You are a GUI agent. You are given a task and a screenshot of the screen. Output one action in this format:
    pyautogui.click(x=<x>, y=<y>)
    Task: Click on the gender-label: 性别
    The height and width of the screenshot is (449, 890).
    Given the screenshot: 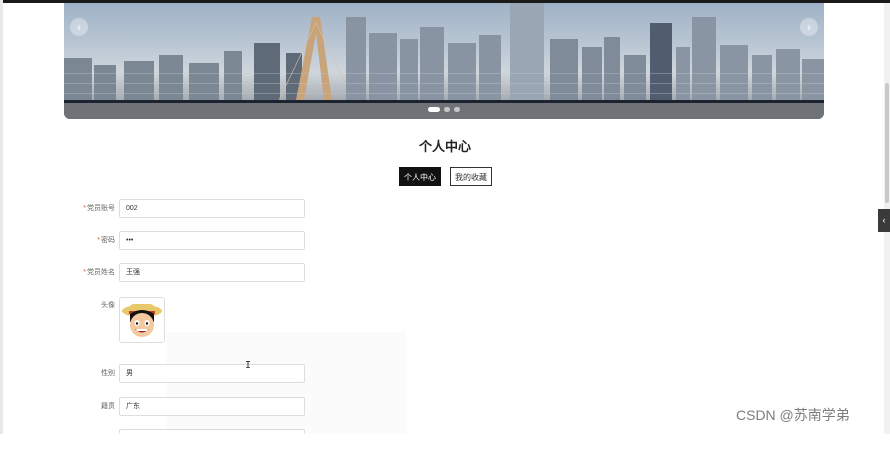 What is the action you would take?
    pyautogui.click(x=108, y=373)
    